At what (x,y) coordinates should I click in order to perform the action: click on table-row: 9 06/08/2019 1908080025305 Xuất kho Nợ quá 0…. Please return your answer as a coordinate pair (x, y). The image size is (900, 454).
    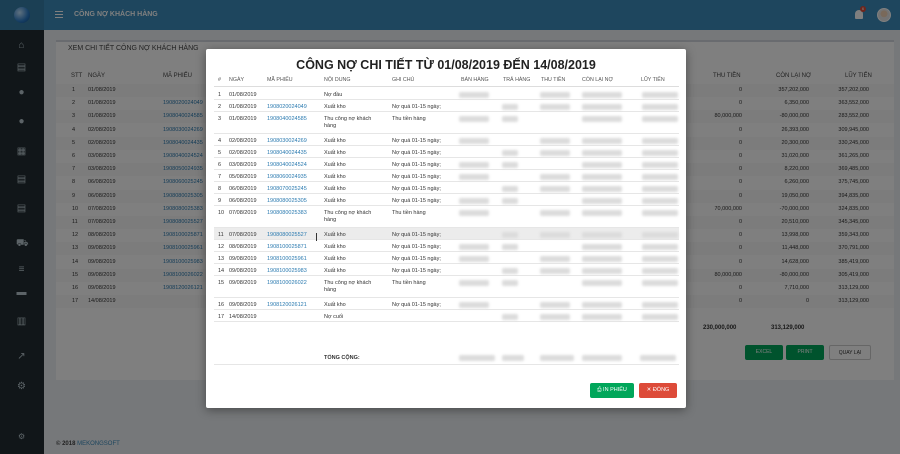
    Looking at the image, I should click on (446, 200).